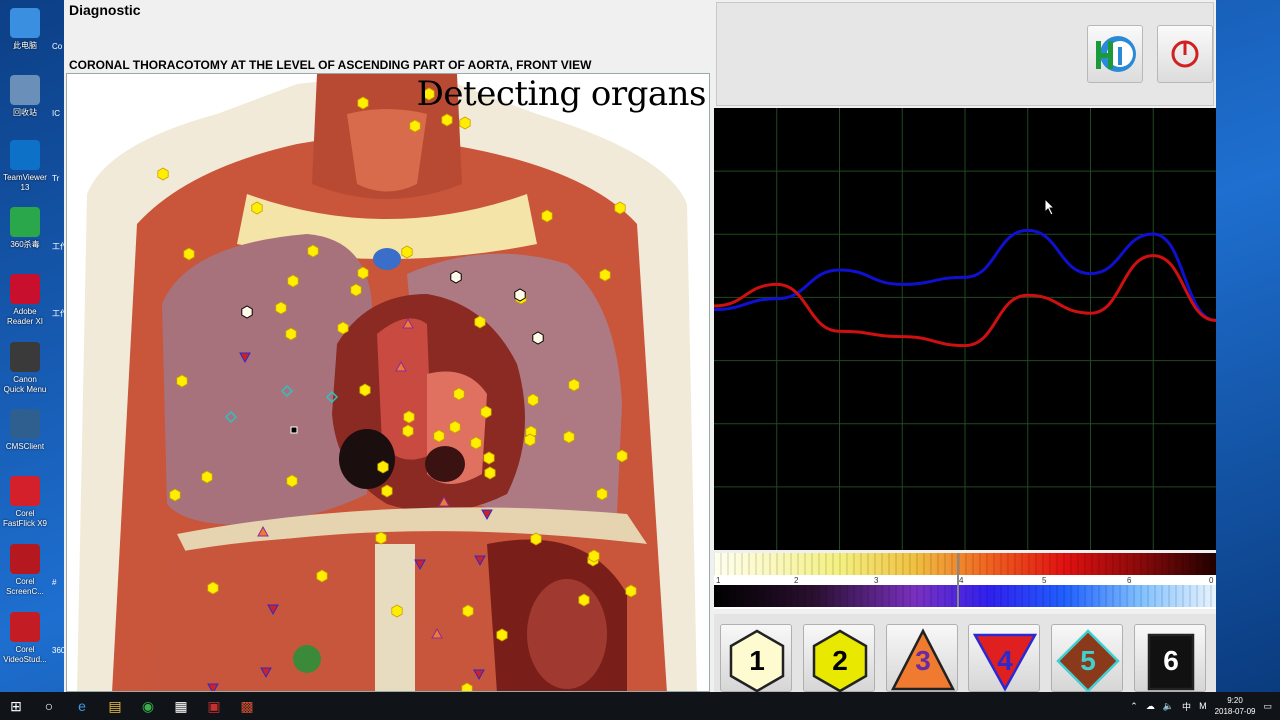 This screenshot has width=1280, height=720. I want to click on level-button-bar: 1 2 3 4 5 6, so click(965, 653).